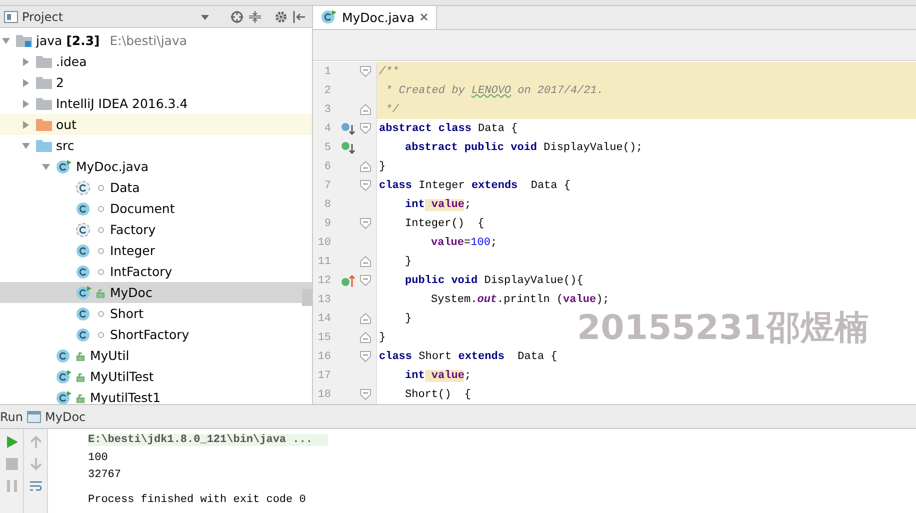 This screenshot has height=513, width=916. What do you see at coordinates (156, 292) in the screenshot?
I see `tree-item: MyDoc` at bounding box center [156, 292].